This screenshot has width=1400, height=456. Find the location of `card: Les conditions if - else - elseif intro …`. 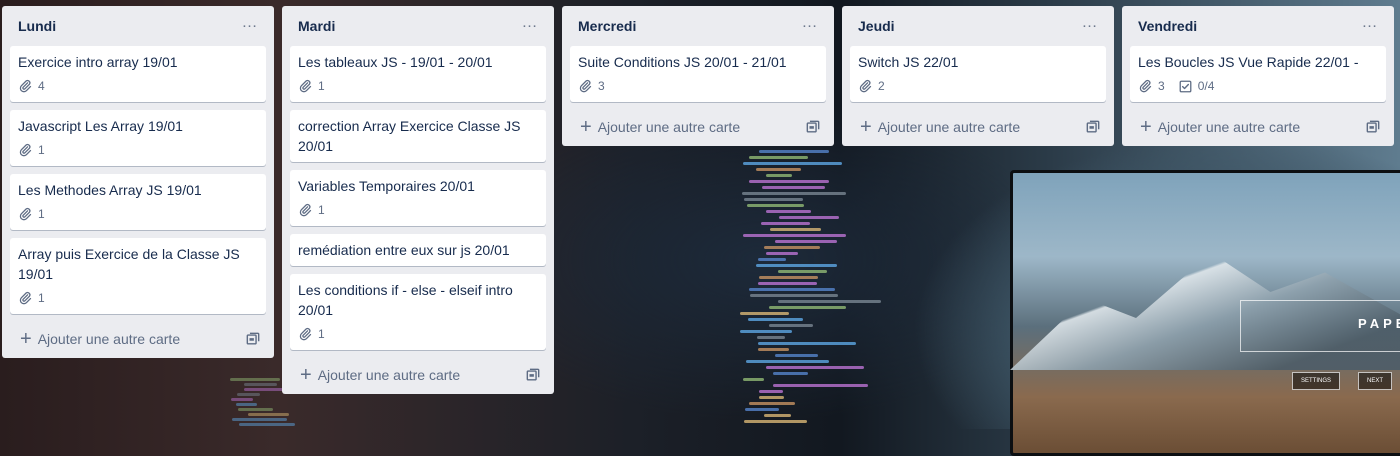

card: Les conditions if - else - elseif intro … is located at coordinates (418, 312).